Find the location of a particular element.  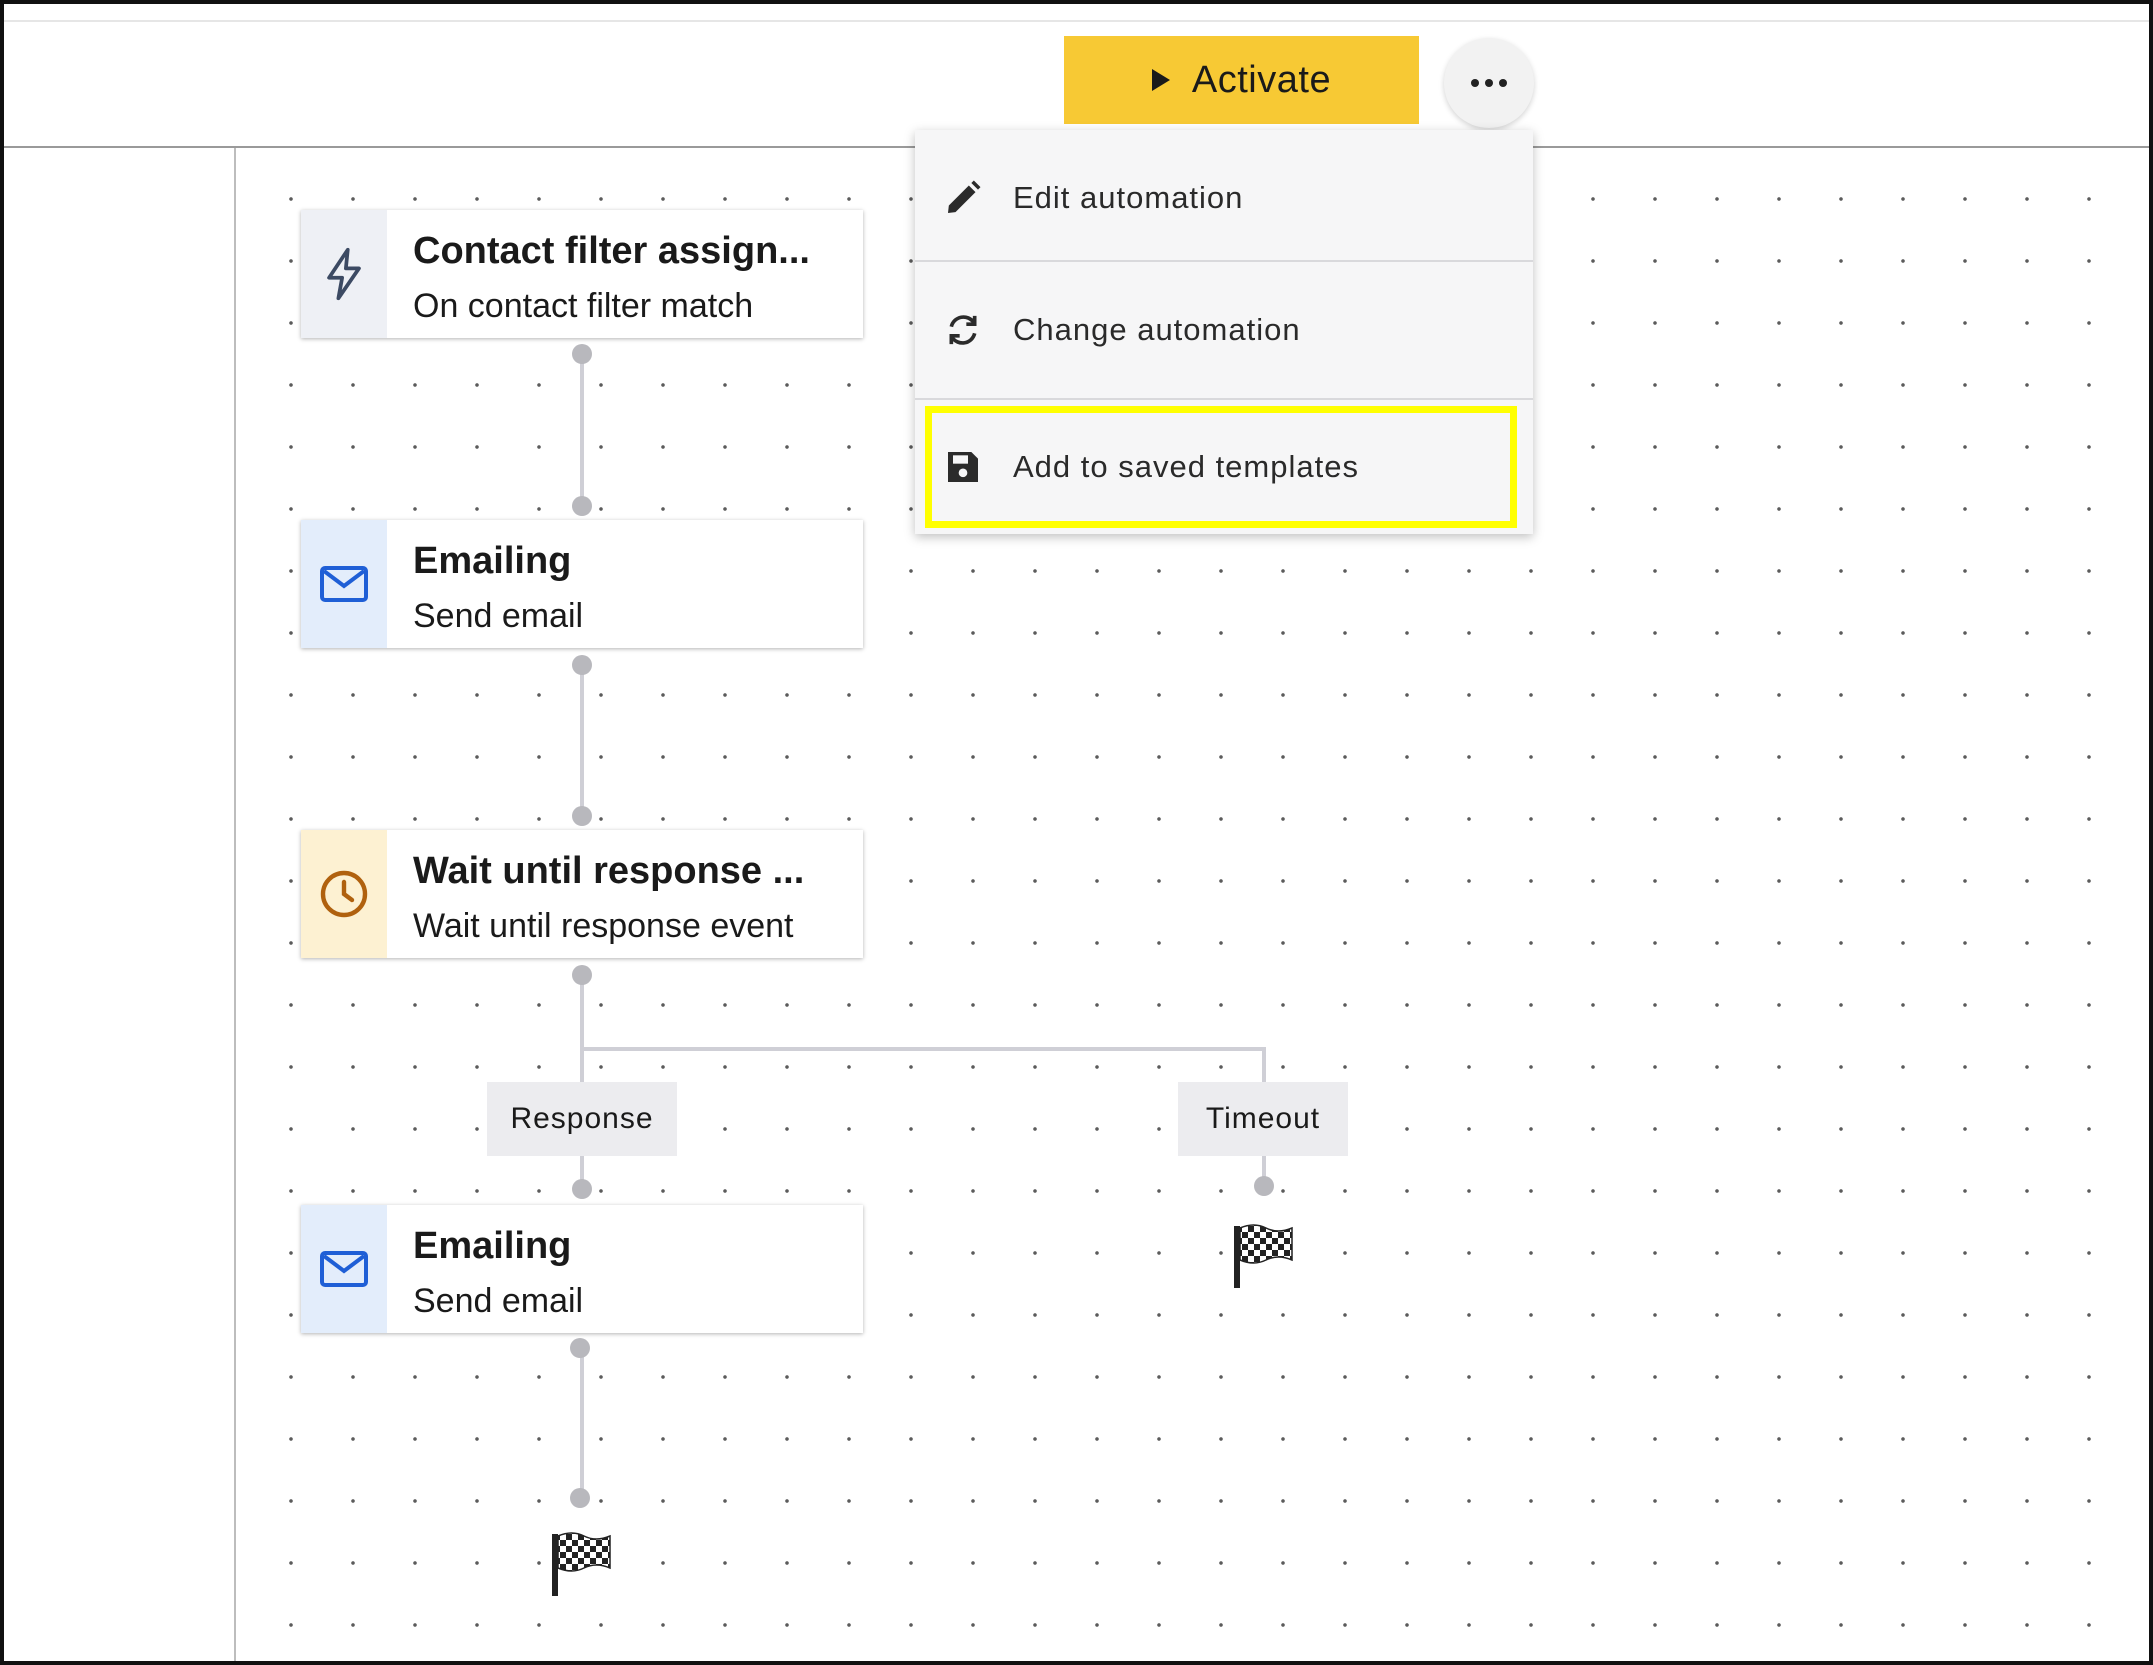

play-icon is located at coordinates (1160, 80).